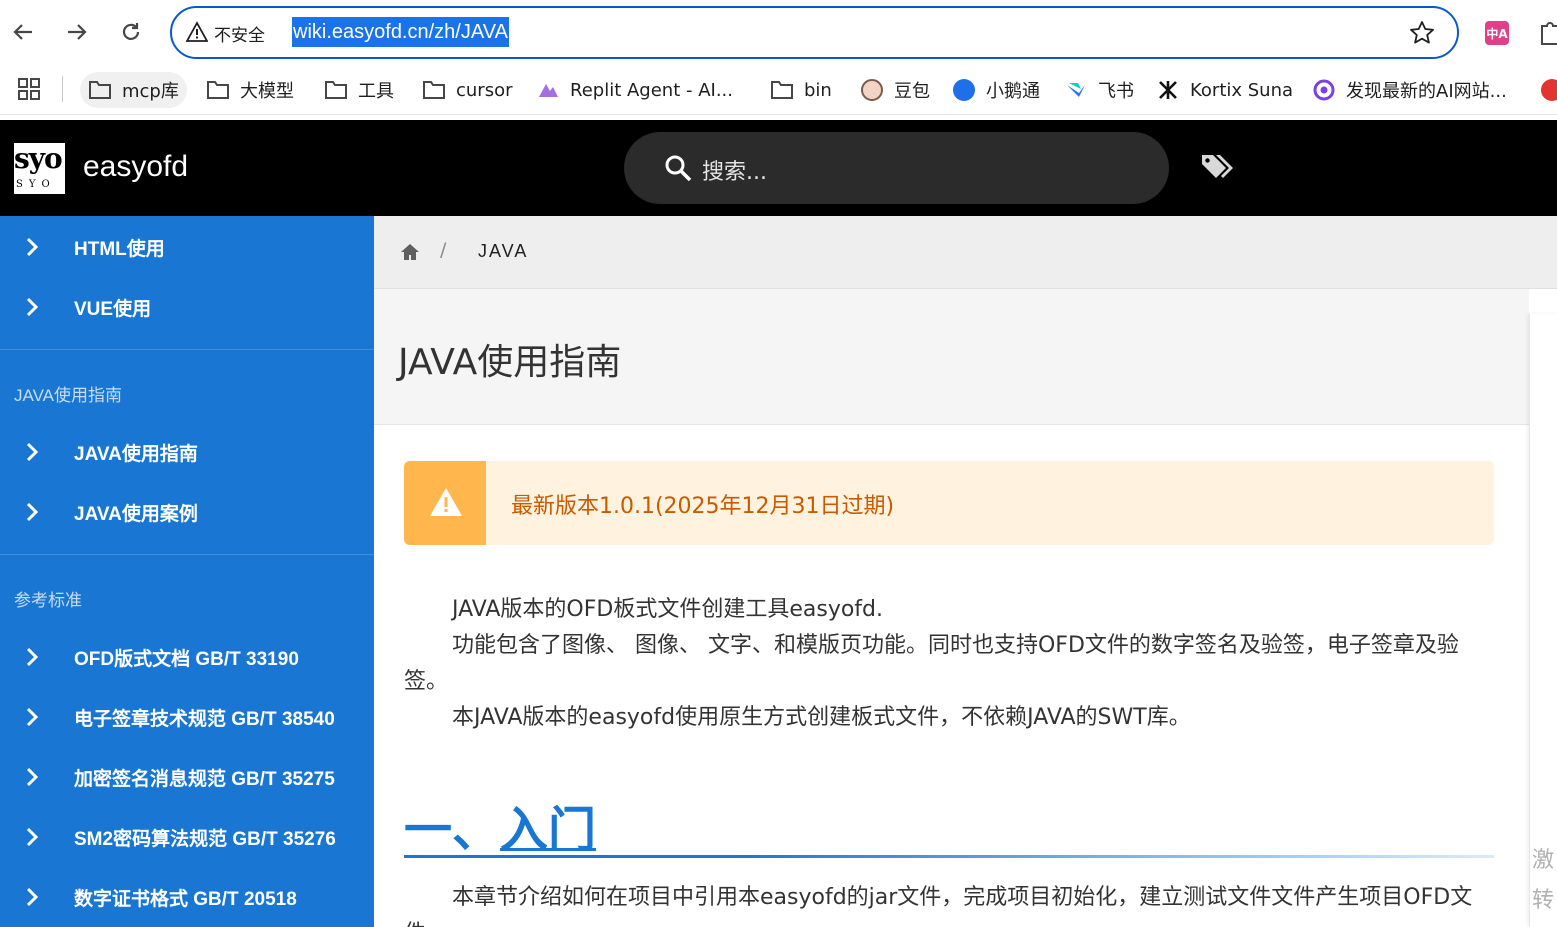 The width and height of the screenshot is (1557, 927). I want to click on feishu-icon, so click(1076, 90).